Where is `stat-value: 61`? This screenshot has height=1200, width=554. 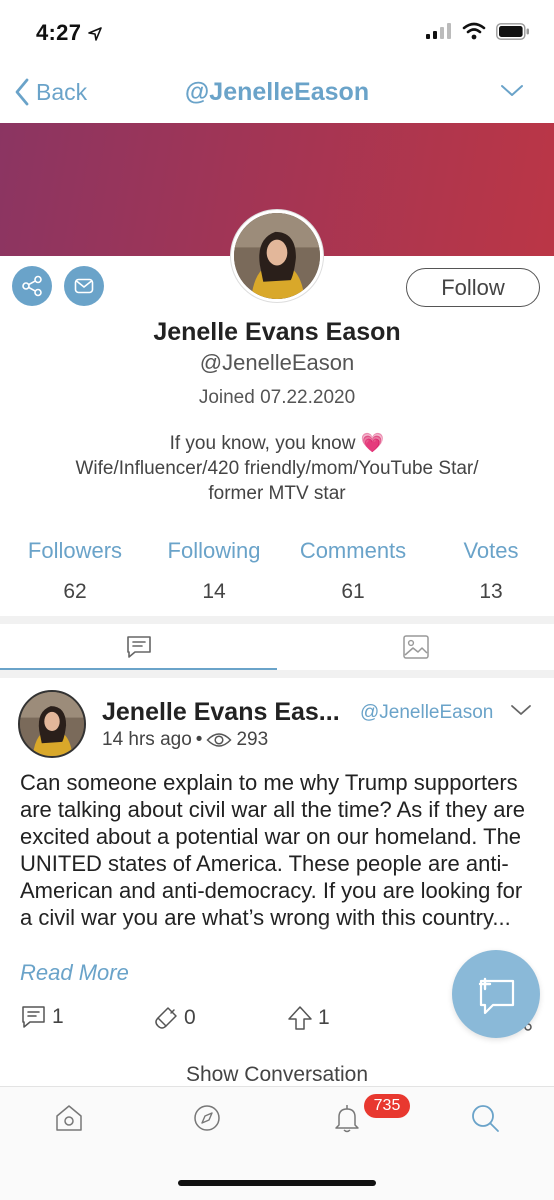 stat-value: 61 is located at coordinates (353, 591).